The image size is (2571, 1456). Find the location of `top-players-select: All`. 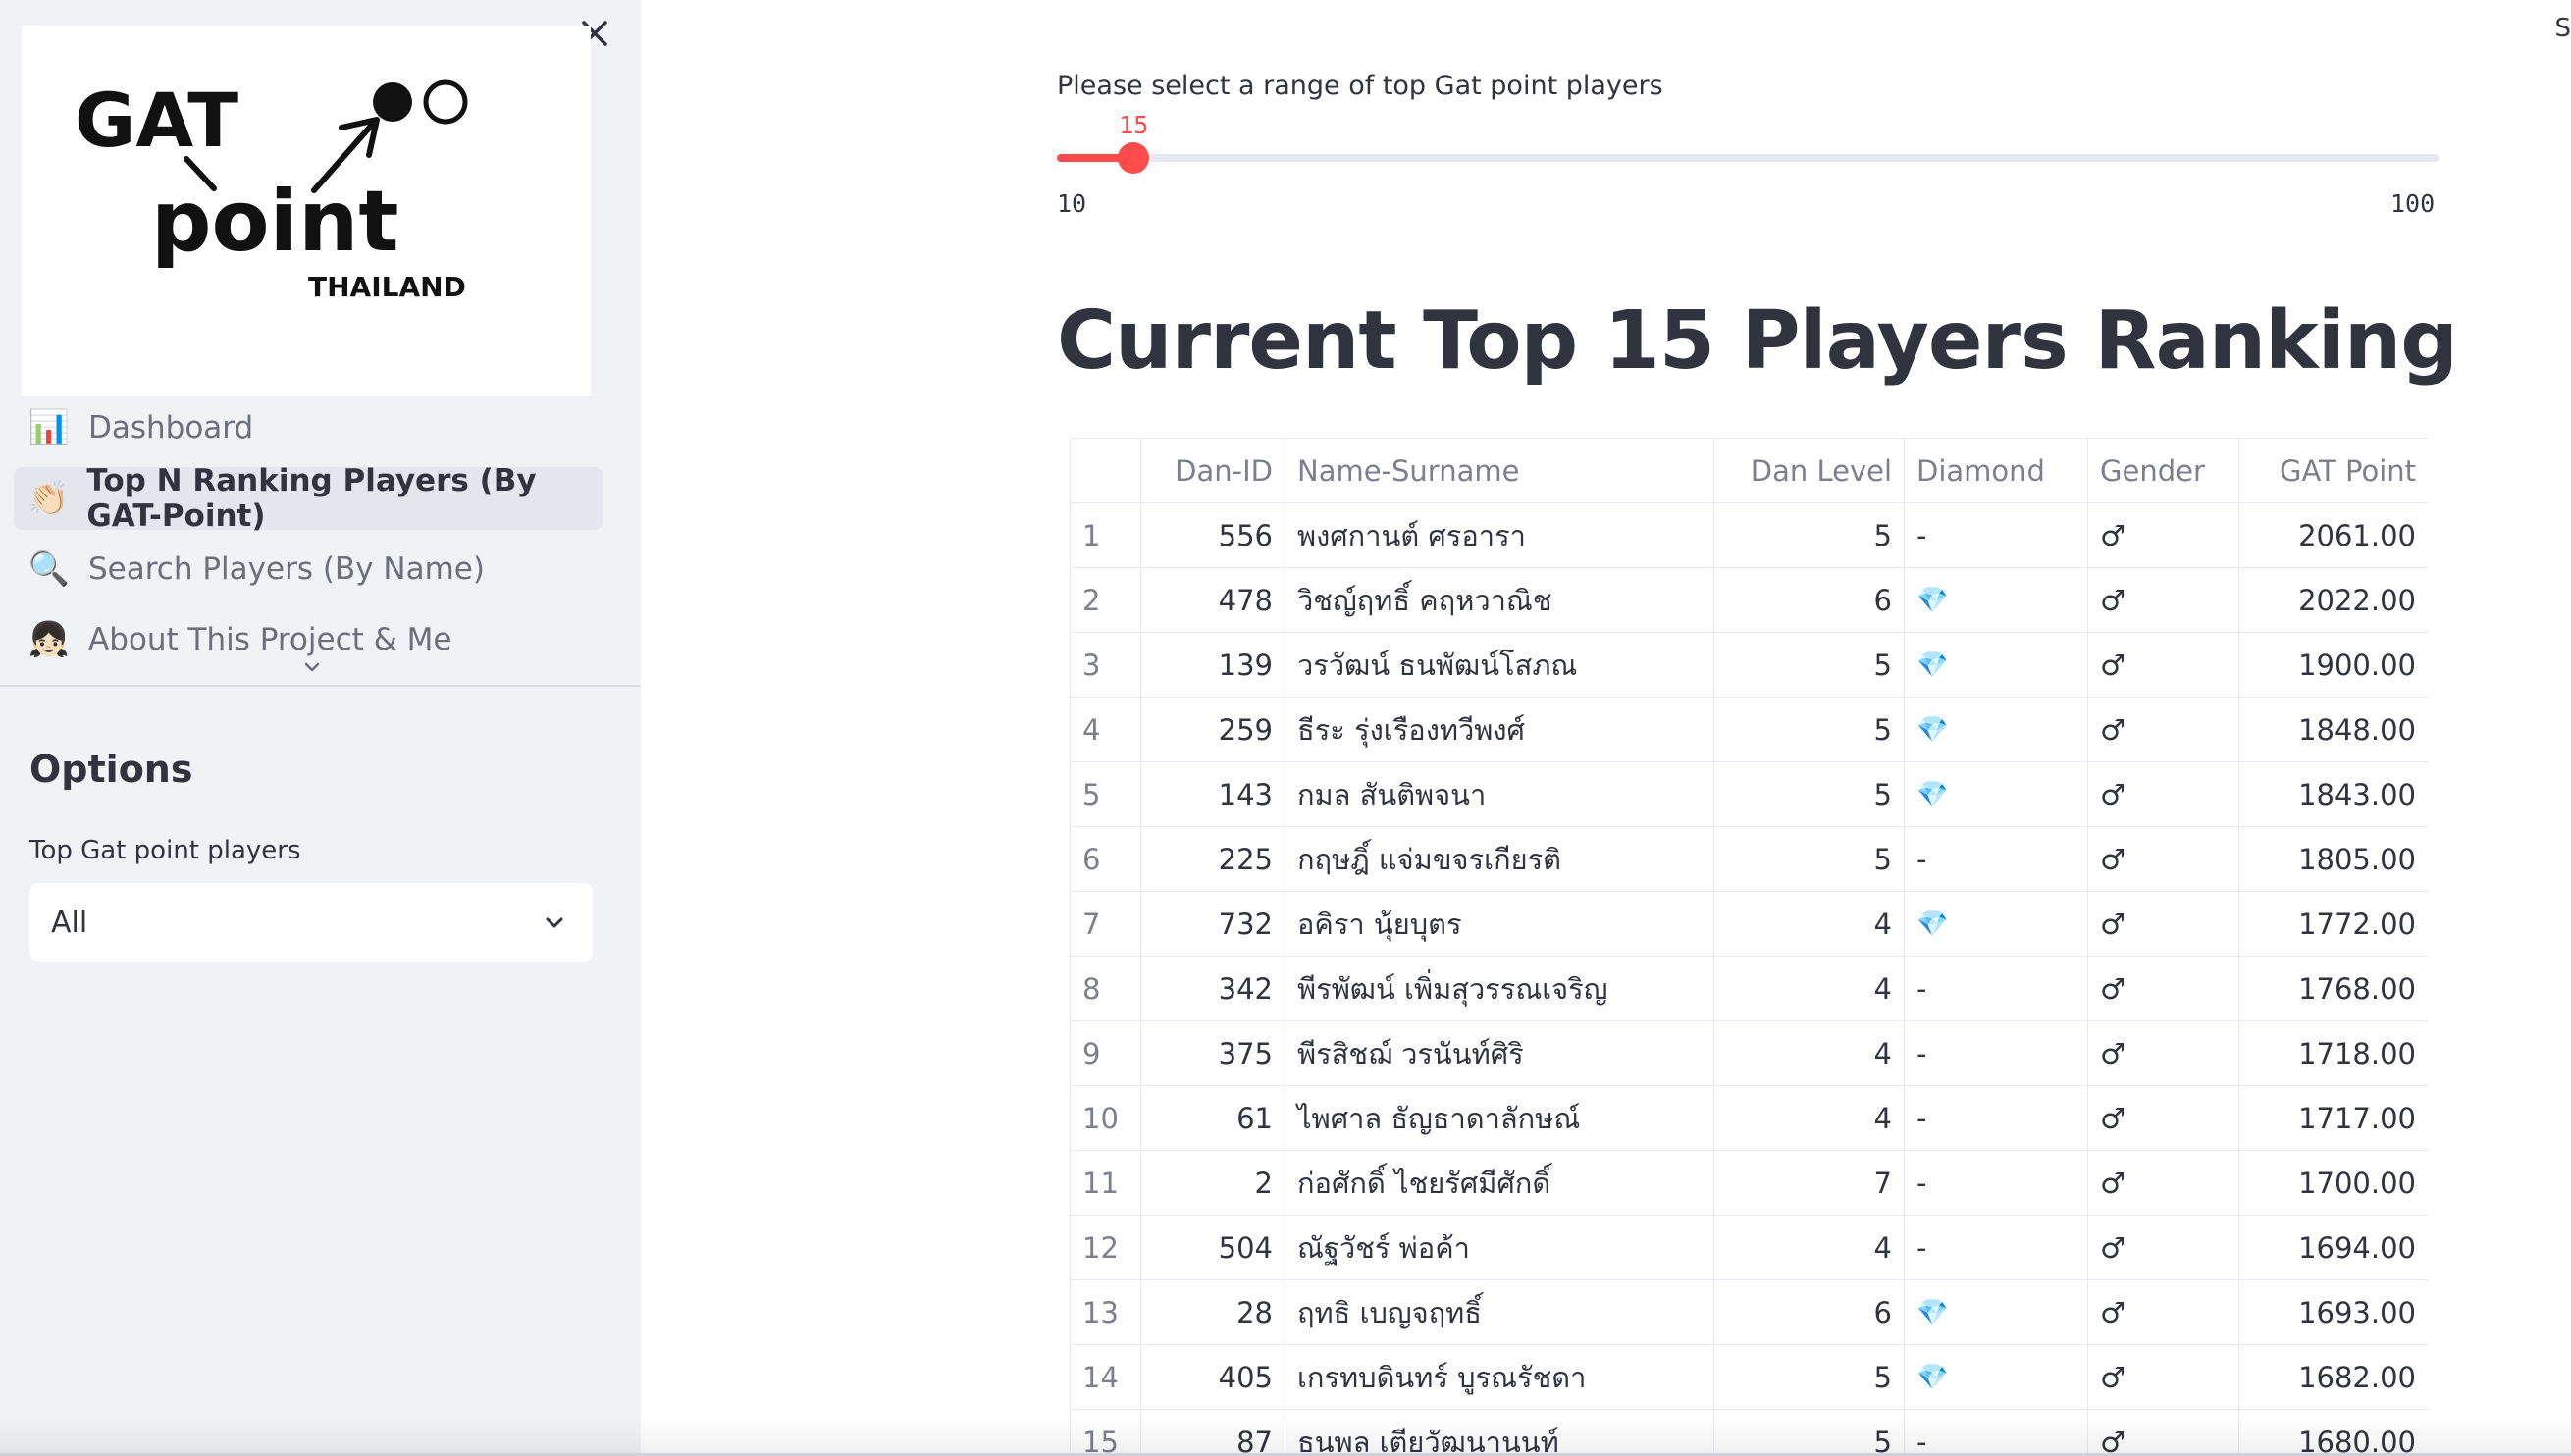

top-players-select: All is located at coordinates (311, 922).